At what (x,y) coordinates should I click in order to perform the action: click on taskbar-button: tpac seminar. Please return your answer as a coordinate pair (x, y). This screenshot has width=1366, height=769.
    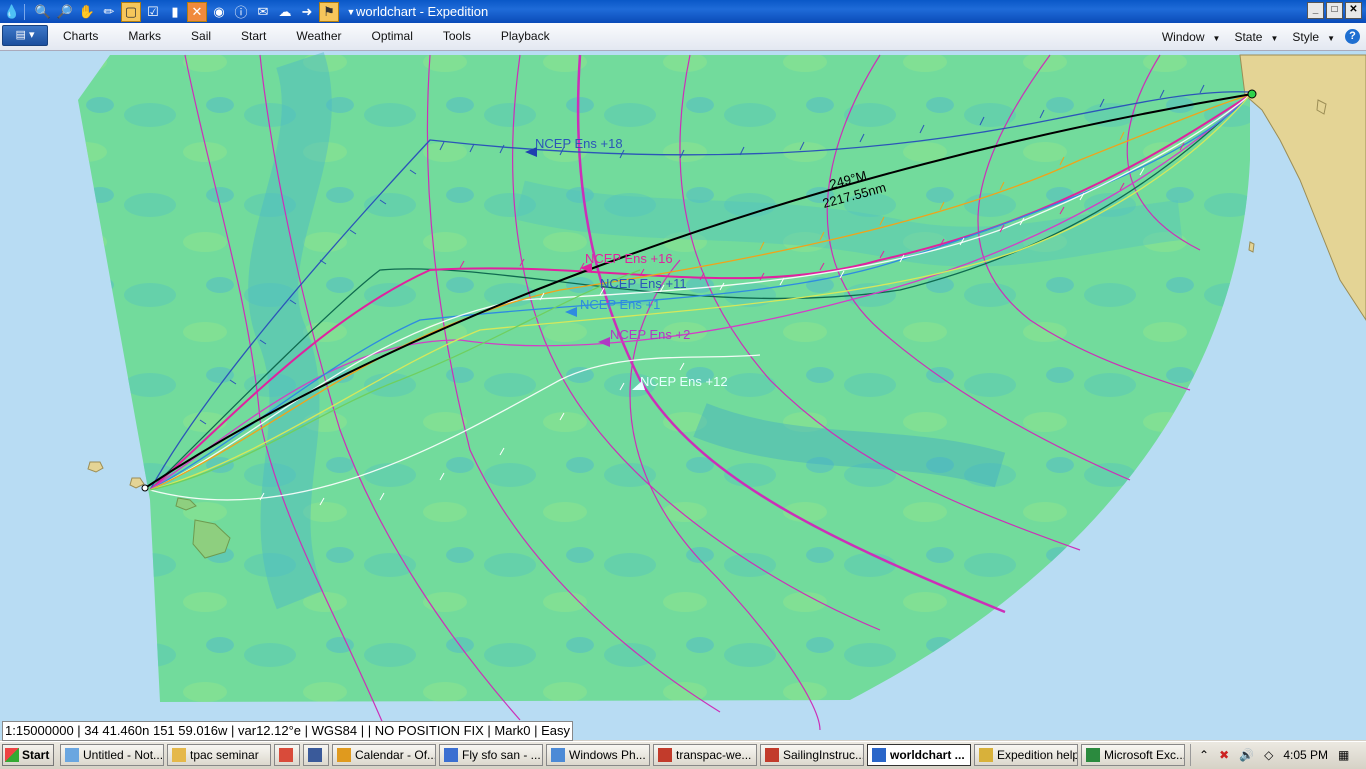
    Looking at the image, I should click on (219, 755).